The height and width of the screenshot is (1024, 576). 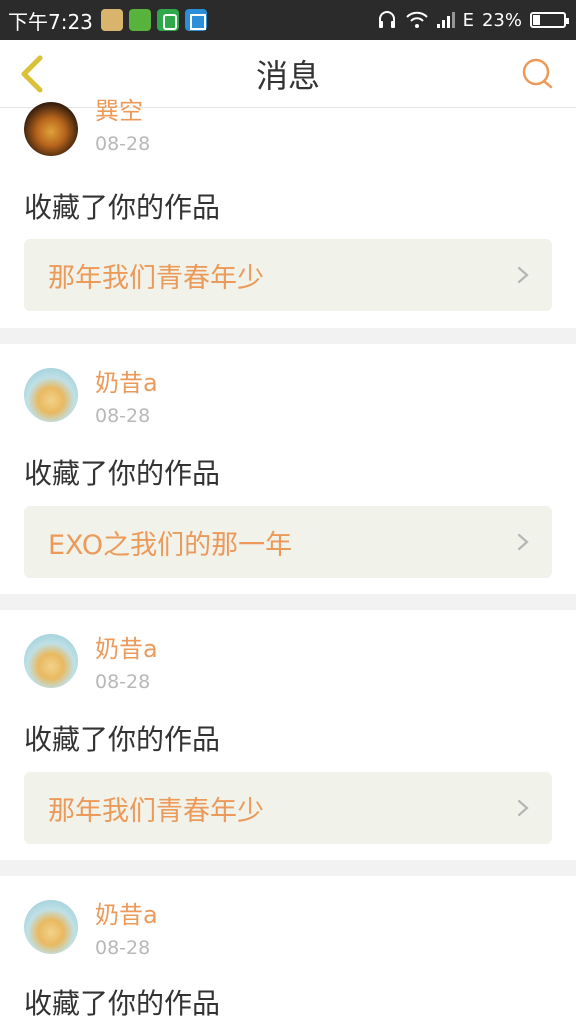 What do you see at coordinates (501, 20) in the screenshot?
I see `battery-percent: 23%` at bounding box center [501, 20].